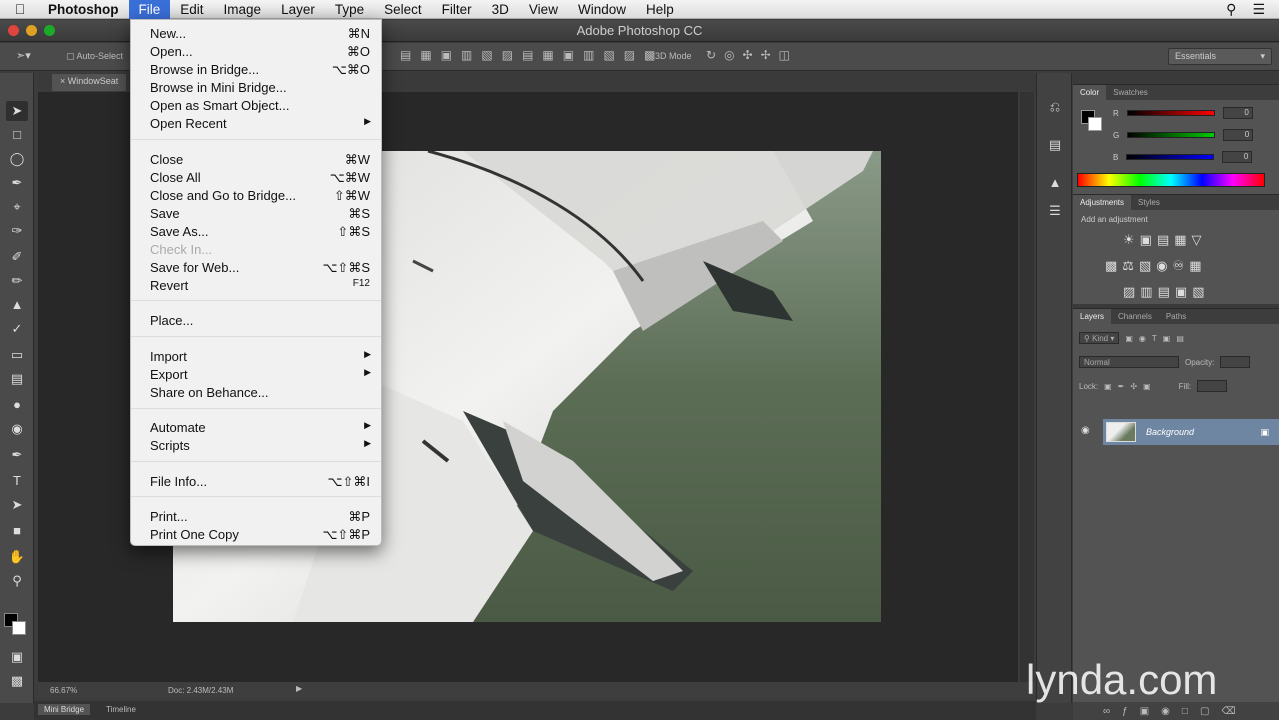  I want to click on app-menu: Photoshop, so click(84, 9).